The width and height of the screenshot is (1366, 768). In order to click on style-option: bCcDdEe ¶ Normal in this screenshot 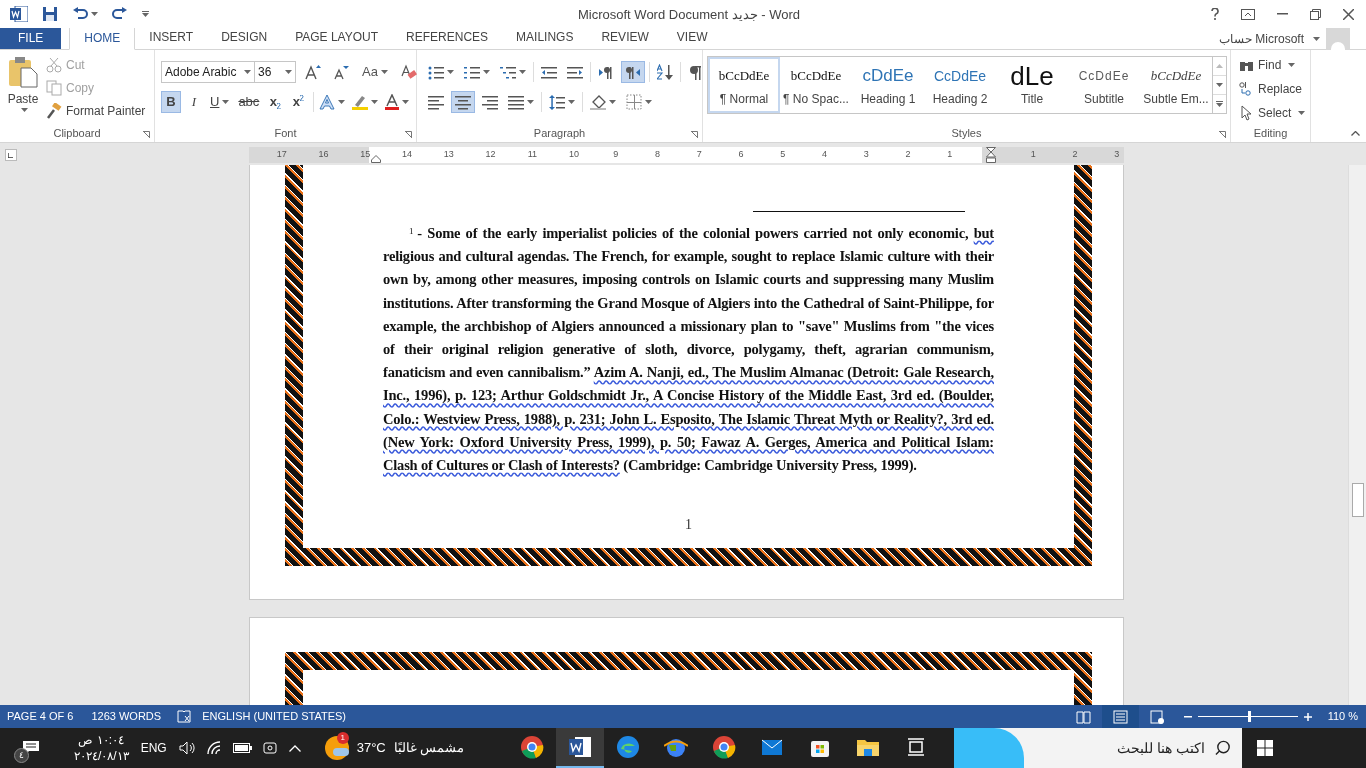, I will do `click(744, 85)`.